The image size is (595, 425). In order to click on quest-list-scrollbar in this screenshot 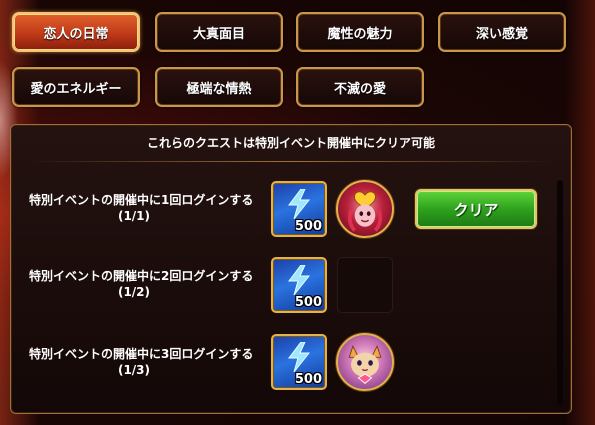, I will do `click(560, 292)`.